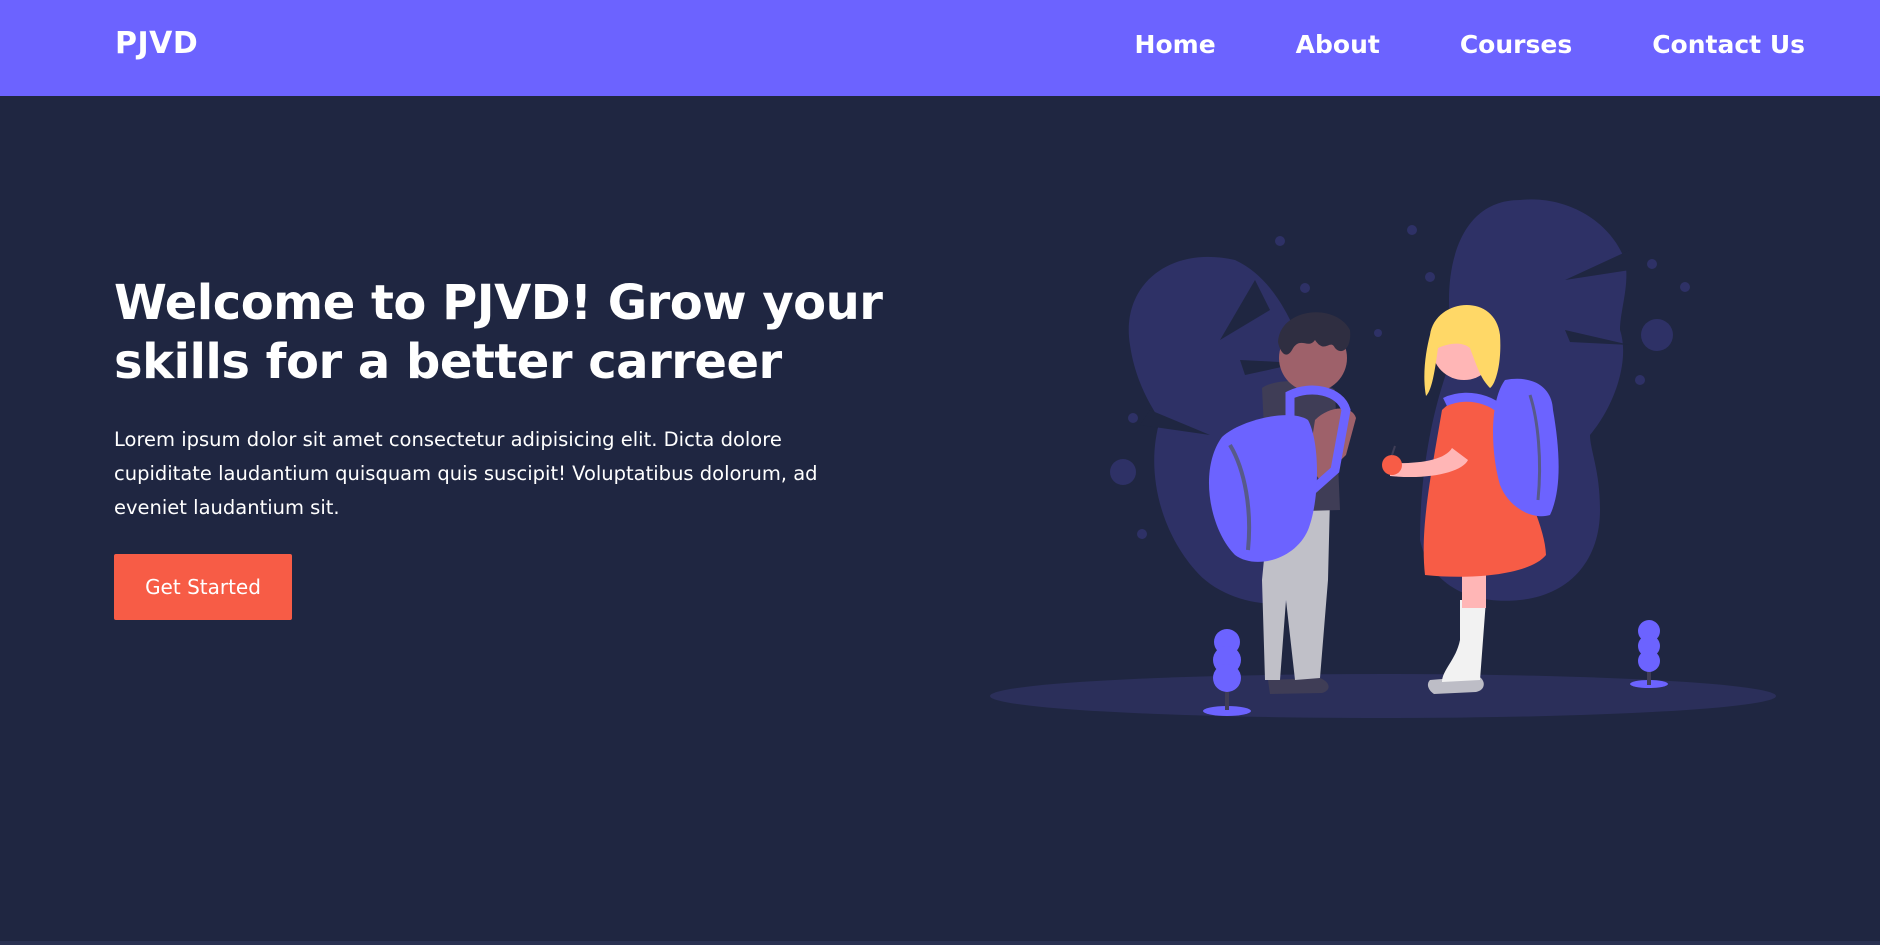  What do you see at coordinates (156, 43) in the screenshot?
I see `brand-logo: PJVD` at bounding box center [156, 43].